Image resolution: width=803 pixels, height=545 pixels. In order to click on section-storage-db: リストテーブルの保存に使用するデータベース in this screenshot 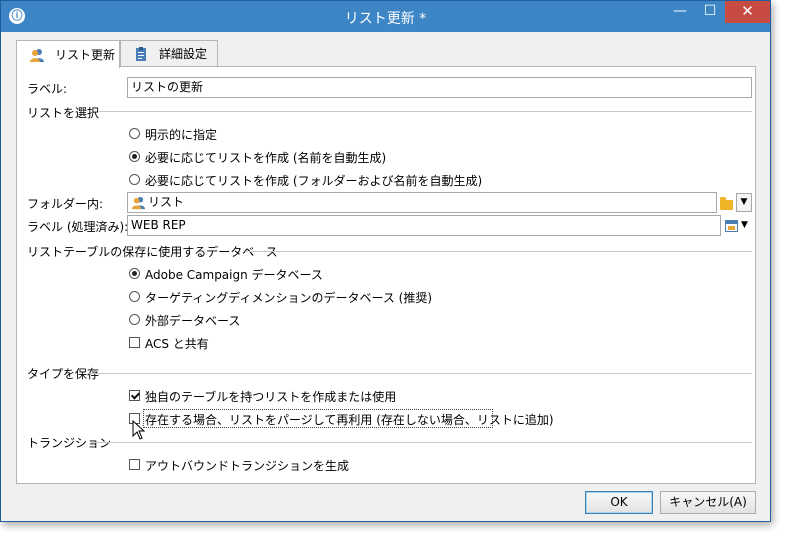, I will do `click(152, 252)`.